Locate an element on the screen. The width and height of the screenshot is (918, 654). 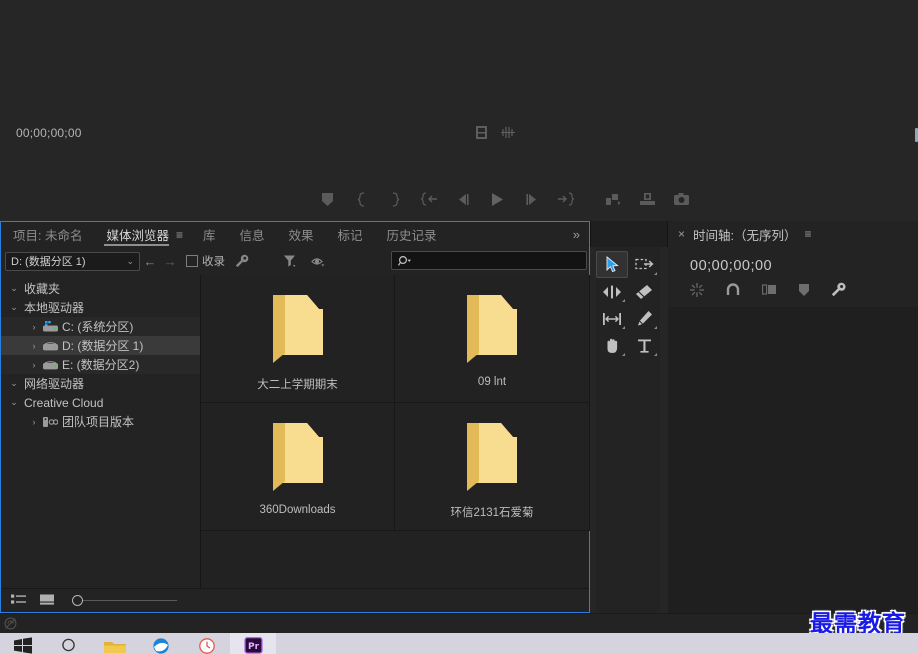
tree-item-drive-d: › D: (数据分区 1) is located at coordinates (100, 345).